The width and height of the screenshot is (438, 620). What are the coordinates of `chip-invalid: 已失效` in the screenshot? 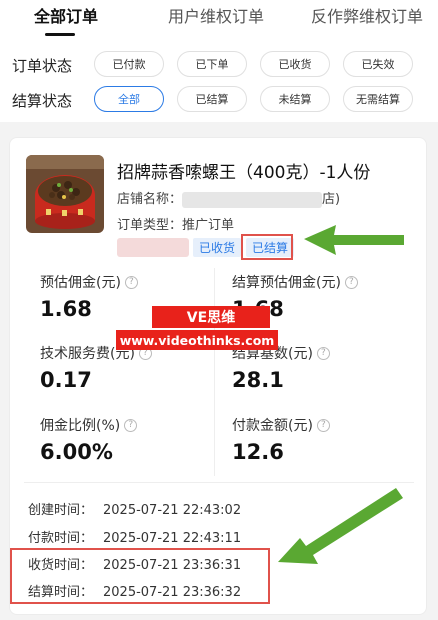 It's located at (378, 64).